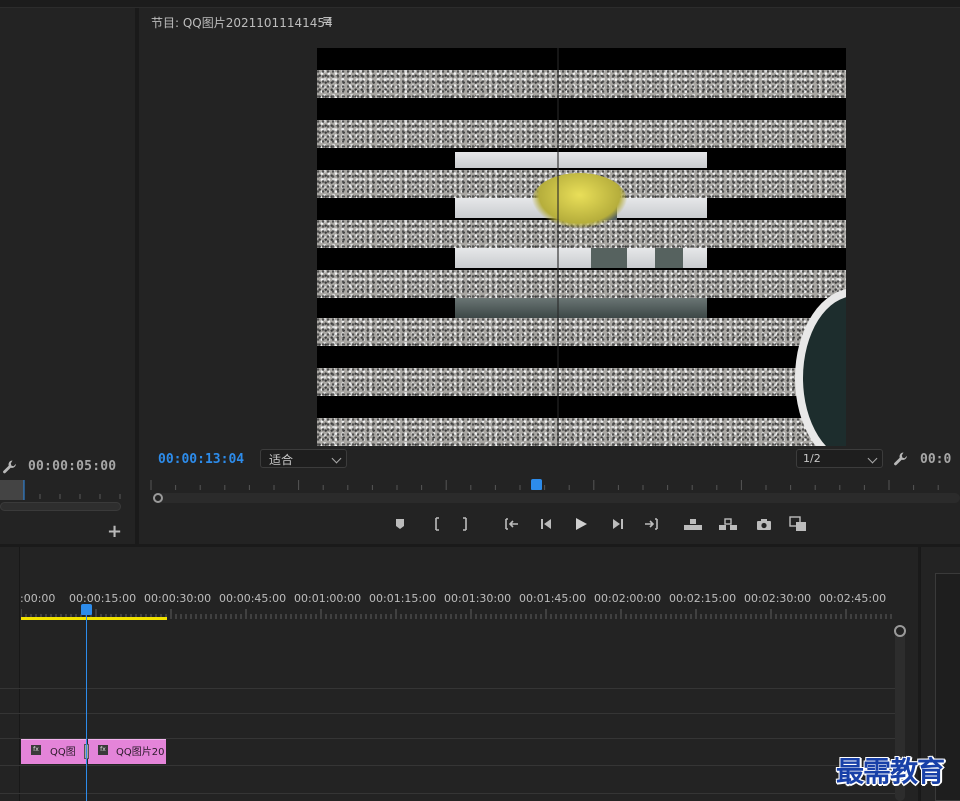  Describe the element at coordinates (556, 498) in the screenshot. I see `program-zoom-scrollbar` at that location.